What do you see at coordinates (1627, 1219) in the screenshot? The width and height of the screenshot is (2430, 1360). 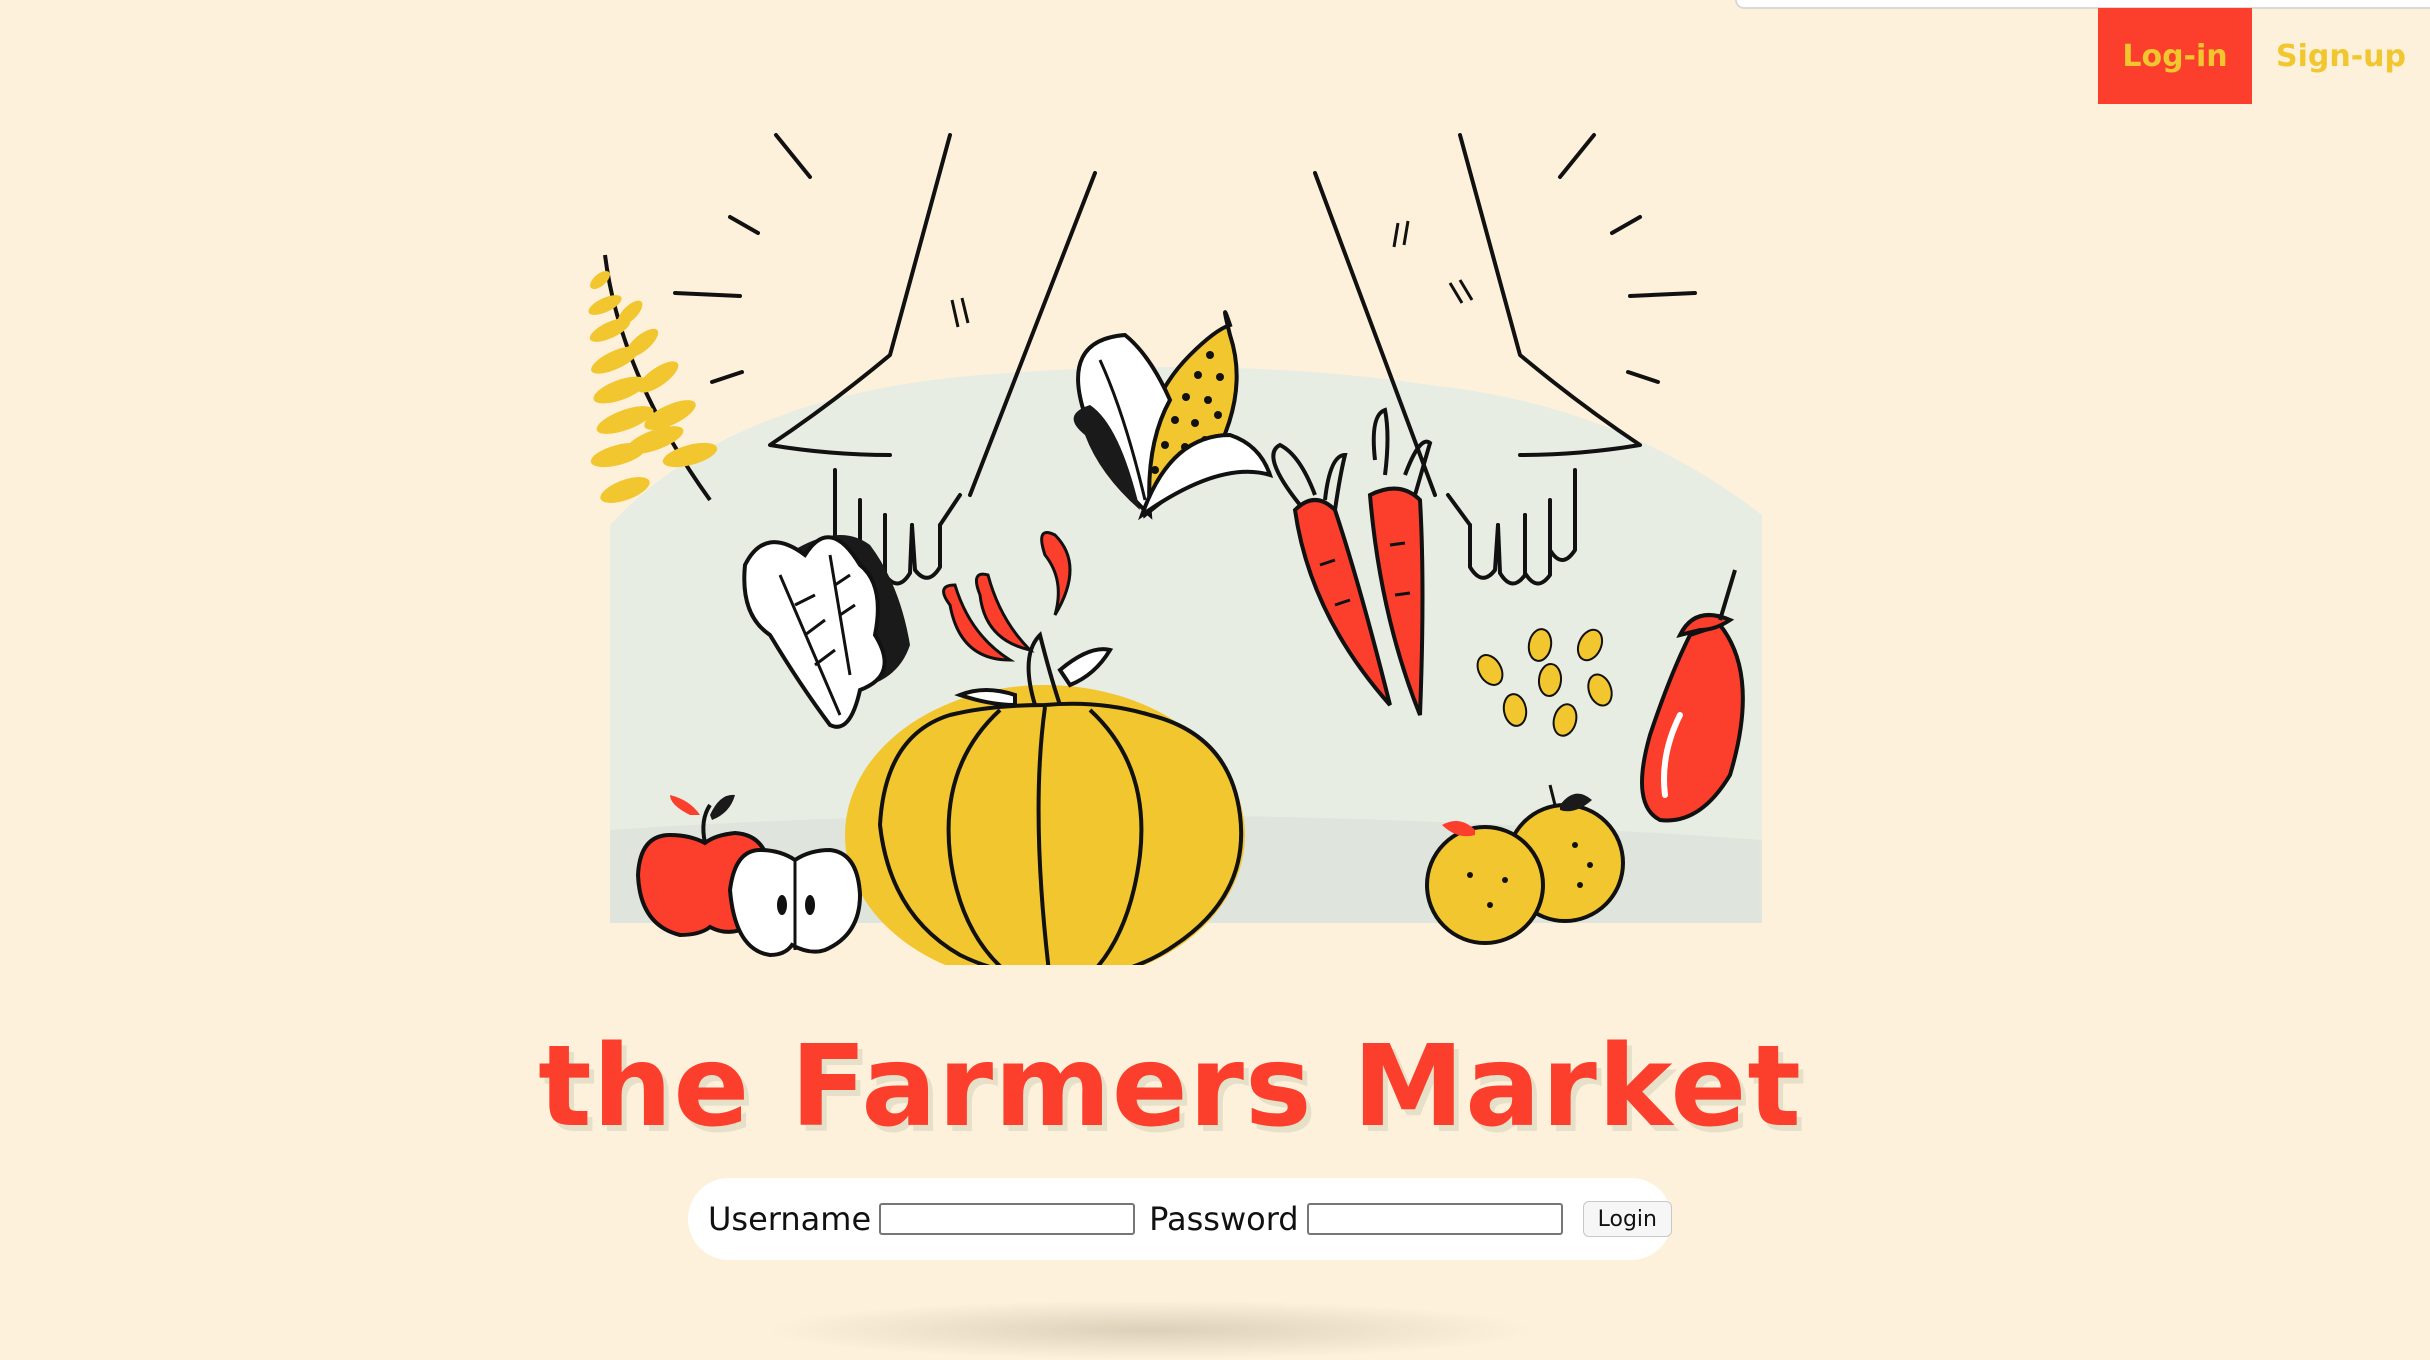 I see `login-submit-button: Login` at bounding box center [1627, 1219].